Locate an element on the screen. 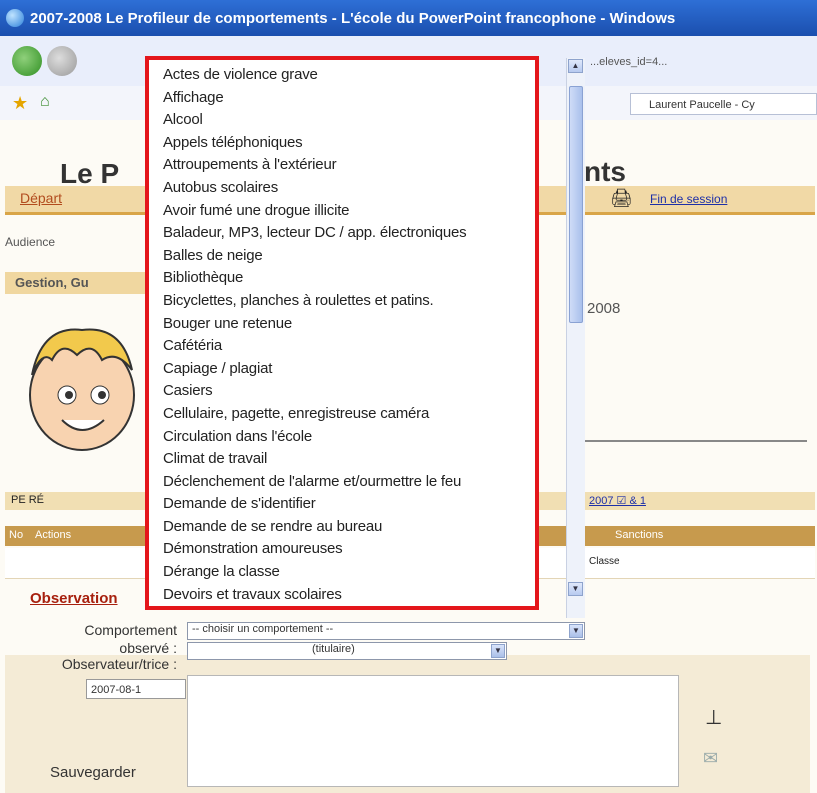 Image resolution: width=817 pixels, height=793 pixels. year-label: 2008 is located at coordinates (604, 308).